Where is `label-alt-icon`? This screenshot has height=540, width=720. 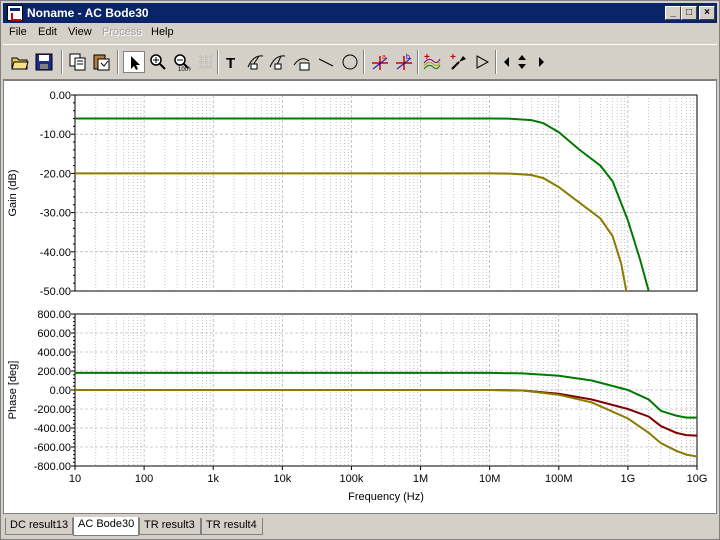
label-alt-icon is located at coordinates (278, 62).